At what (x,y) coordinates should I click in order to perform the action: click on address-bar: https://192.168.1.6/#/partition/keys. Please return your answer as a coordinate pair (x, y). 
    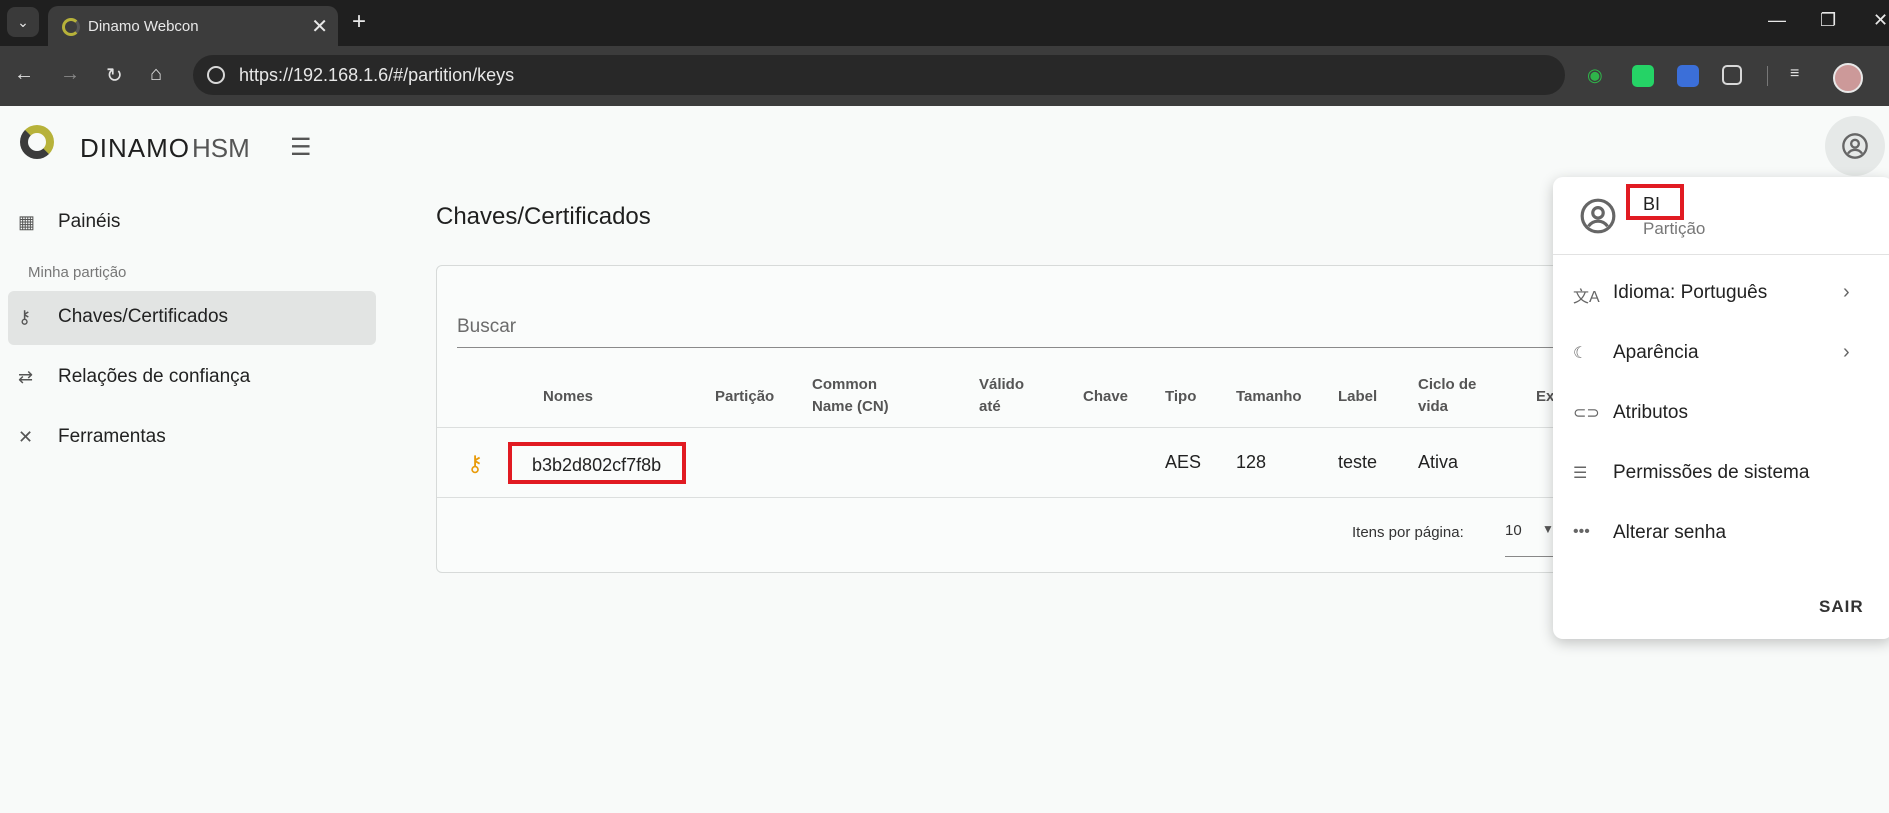
    Looking at the image, I should click on (879, 75).